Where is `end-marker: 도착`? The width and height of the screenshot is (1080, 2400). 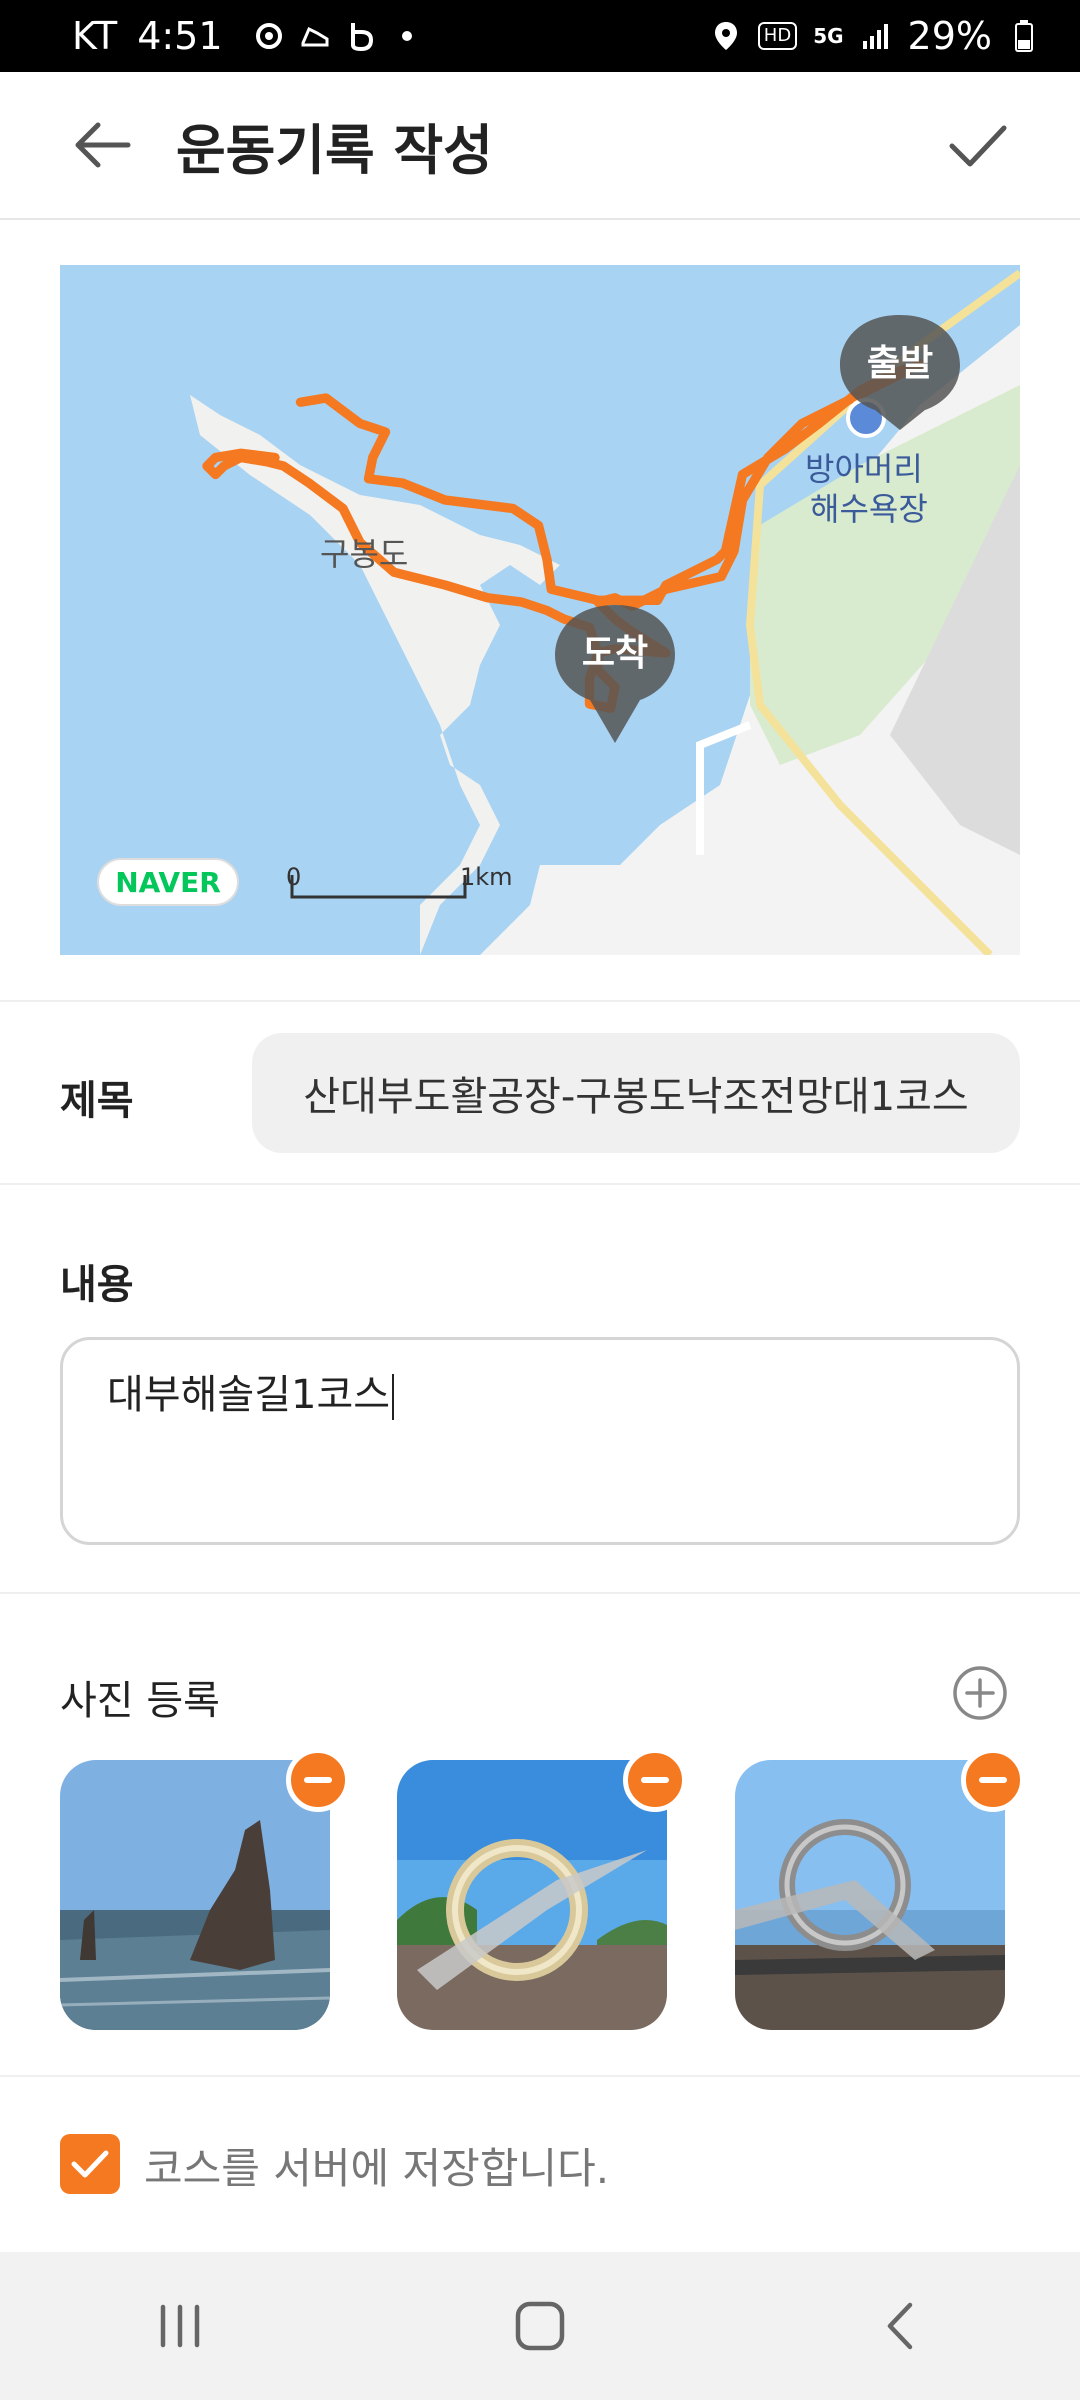
end-marker: 도착 is located at coordinates (615, 674).